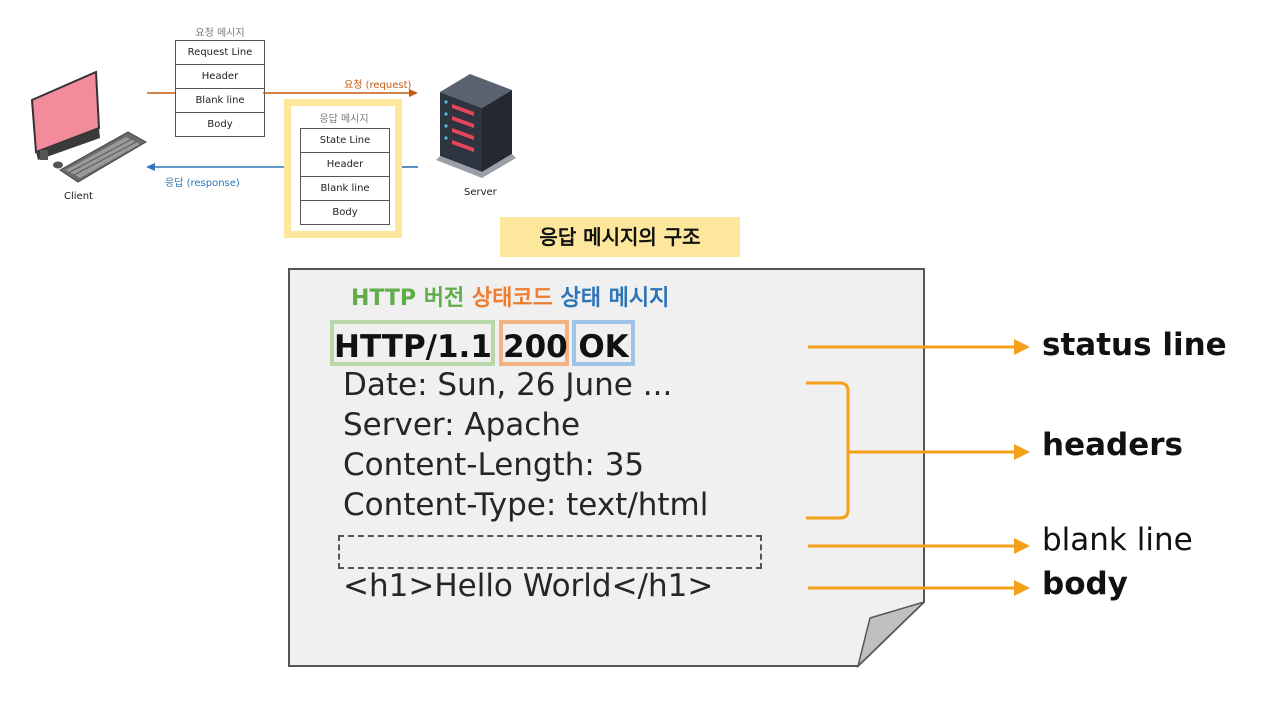 The width and height of the screenshot is (1280, 720). What do you see at coordinates (89, 126) in the screenshot?
I see `client-computer-icon` at bounding box center [89, 126].